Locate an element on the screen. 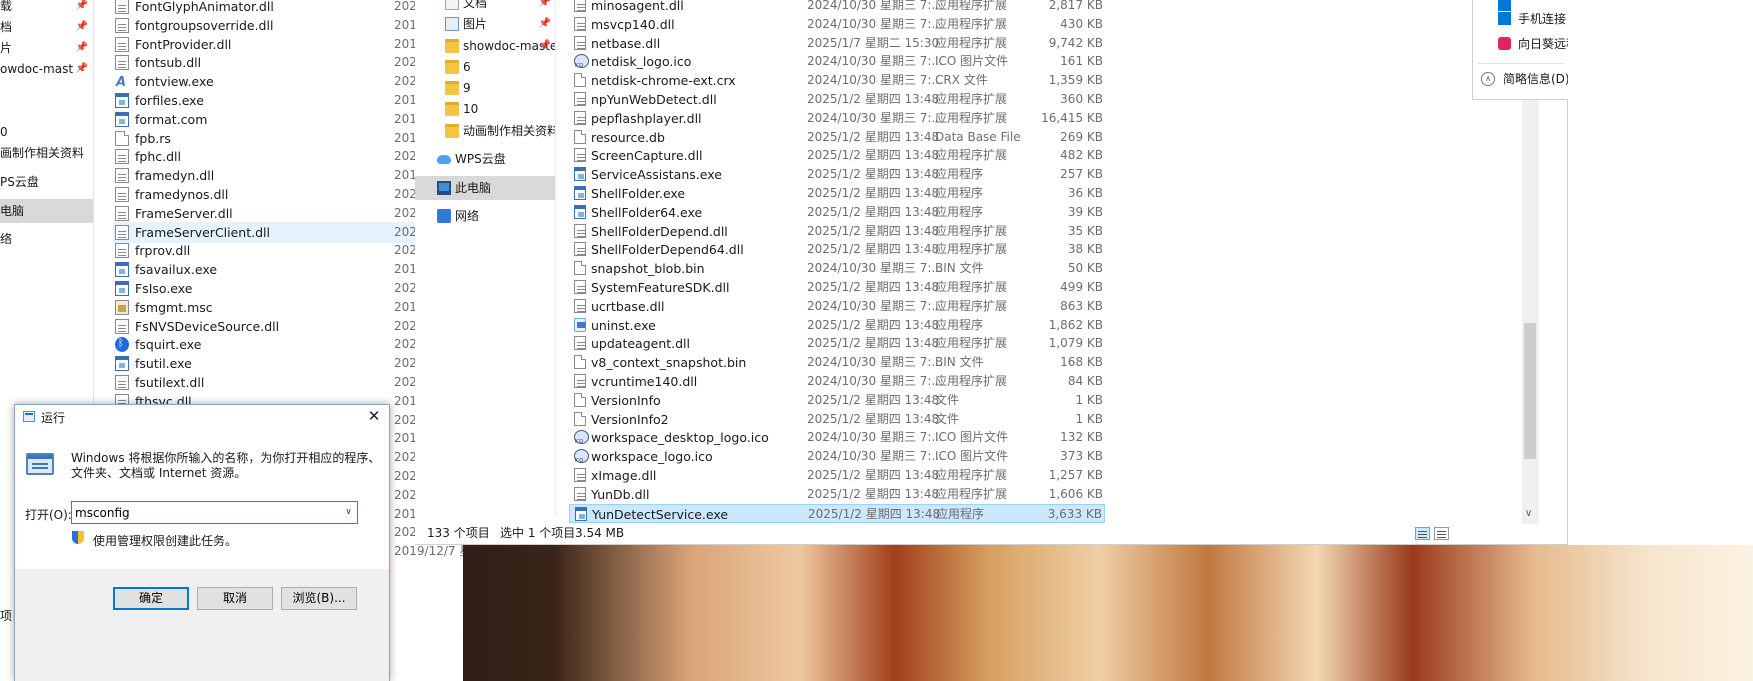  nav-item: 网络 is located at coordinates (485, 216).